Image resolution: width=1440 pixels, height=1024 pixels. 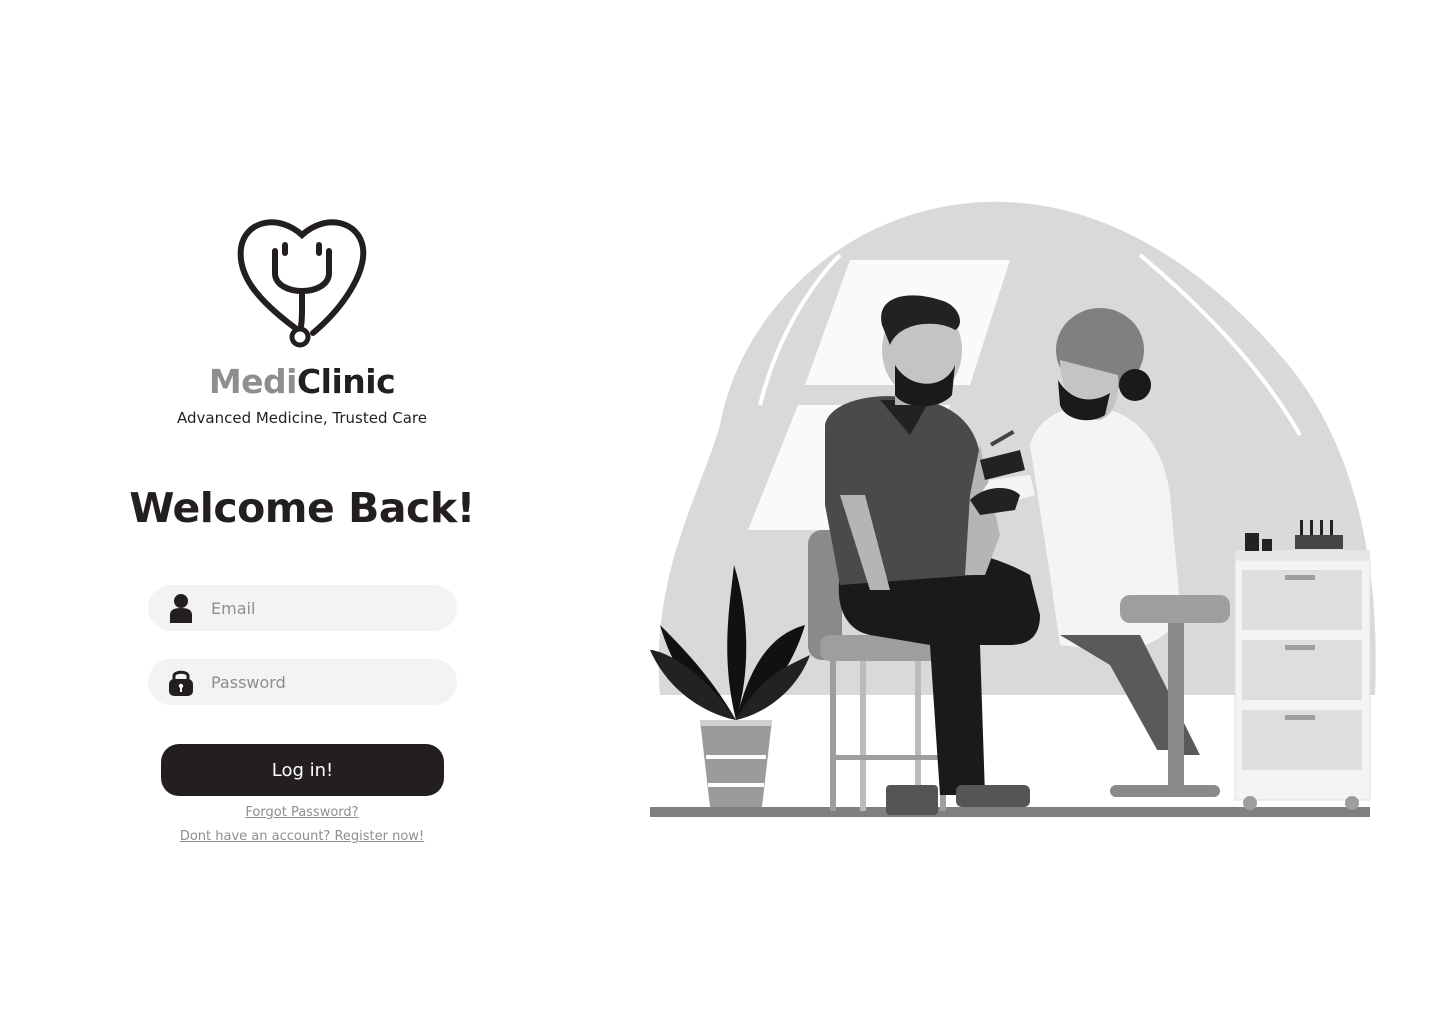 I want to click on brand-tagline: Advanced Medicine, Trusted Care, so click(x=302, y=418).